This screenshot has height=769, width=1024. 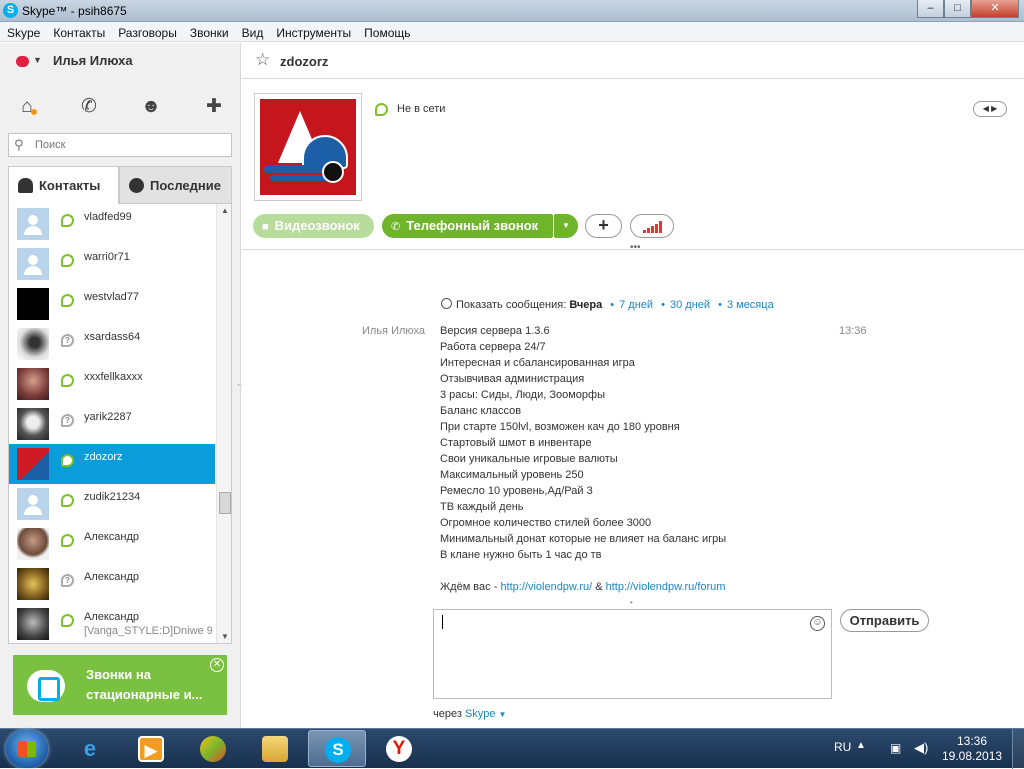 I want to click on clock: 13:36 19.08.2013, so click(x=972, y=749).